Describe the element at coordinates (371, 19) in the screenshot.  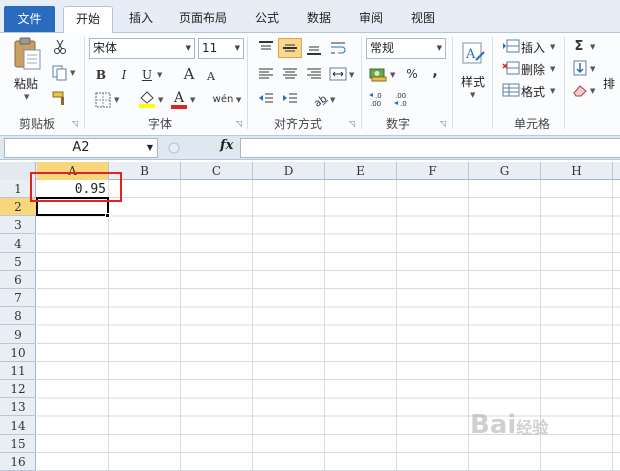
I see `tab-review: 审阅` at that location.